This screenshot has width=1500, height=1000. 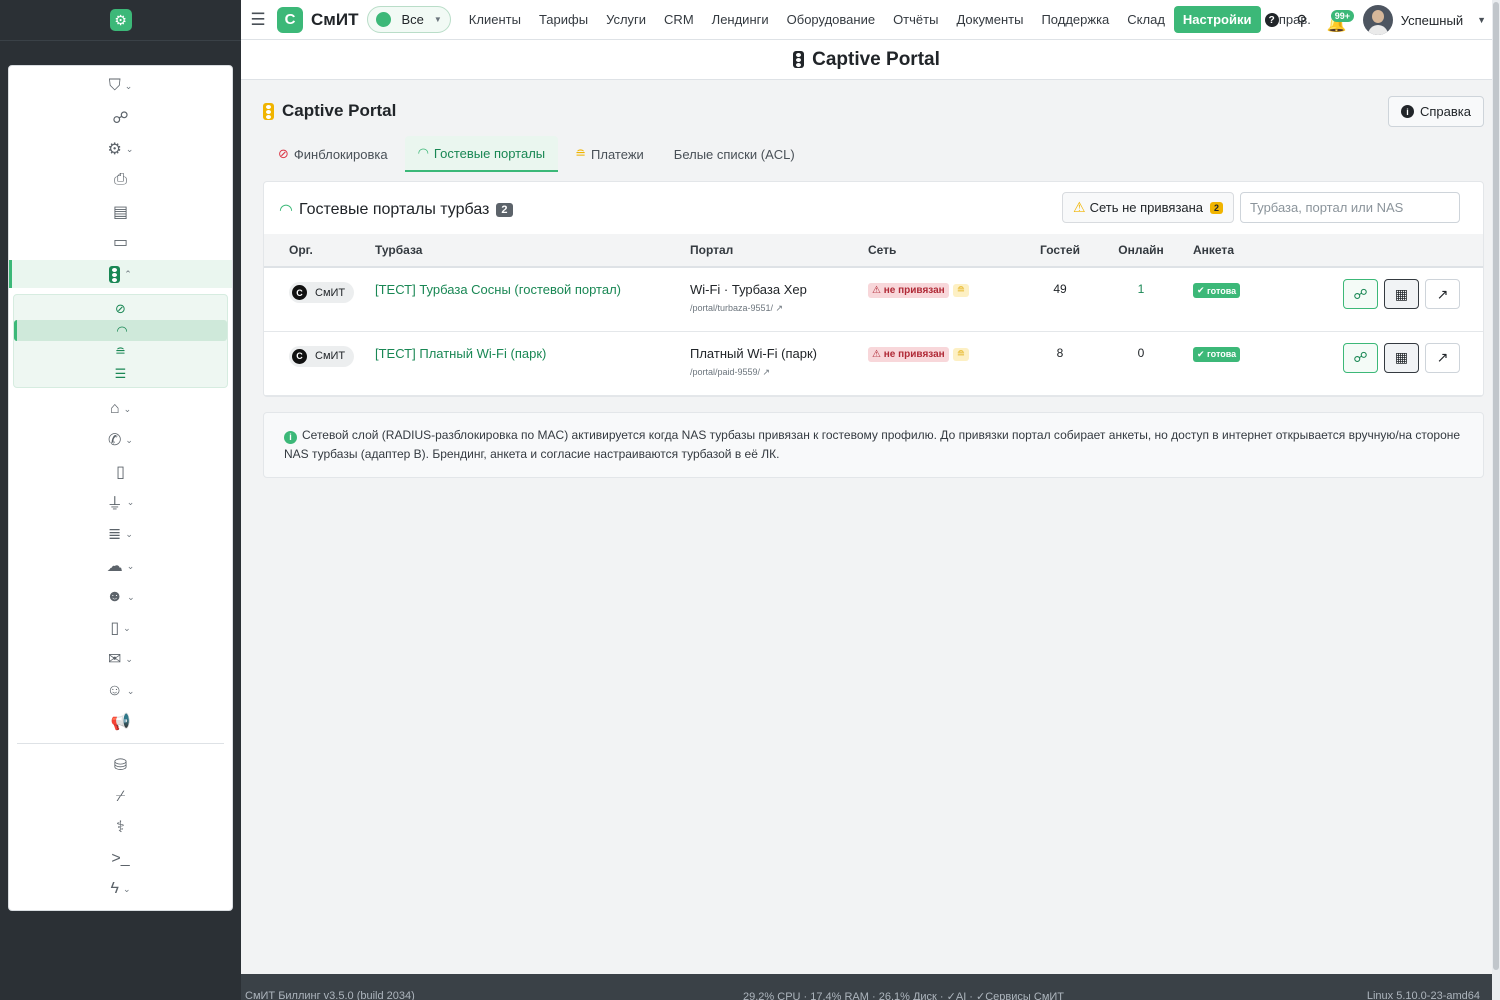 I want to click on sidebar-item-captive-portal: ⌃, so click(x=120, y=274).